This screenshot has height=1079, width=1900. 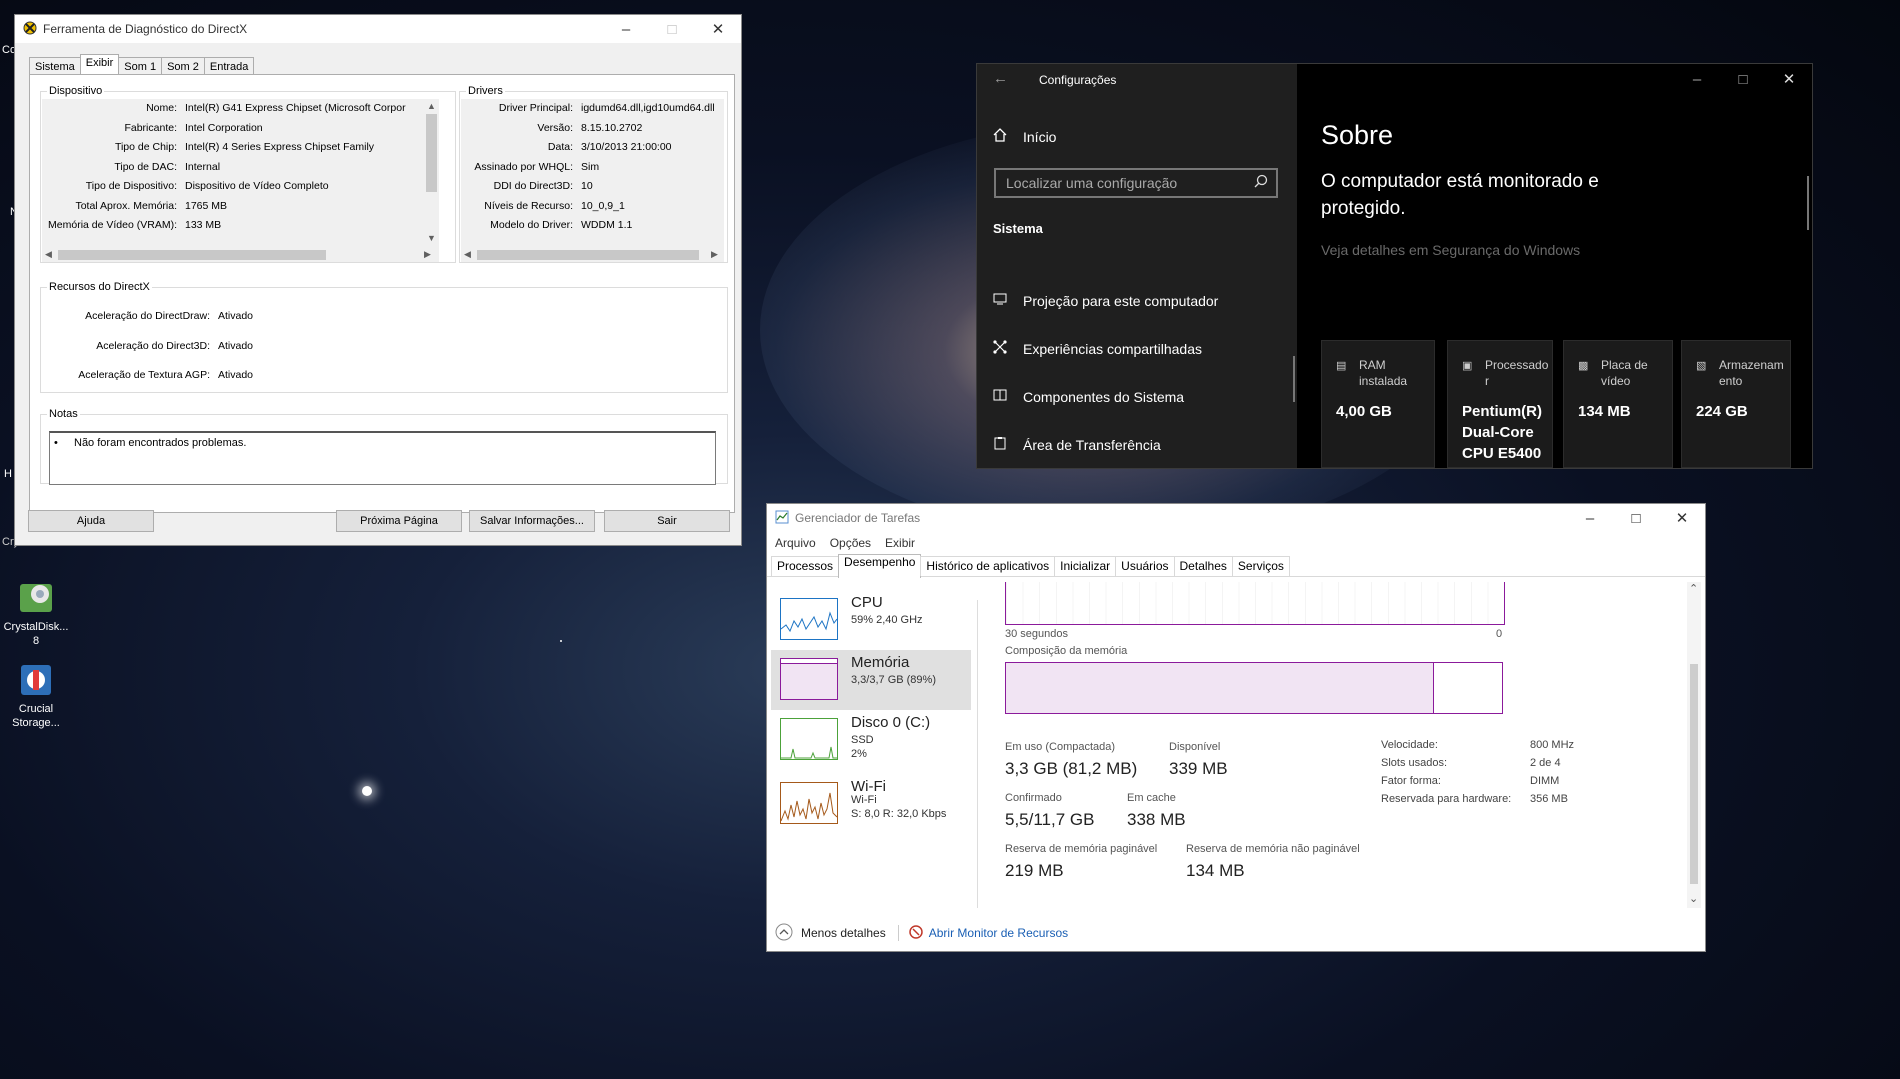 What do you see at coordinates (868, 786) in the screenshot?
I see `resource-name: Wi-Fi` at bounding box center [868, 786].